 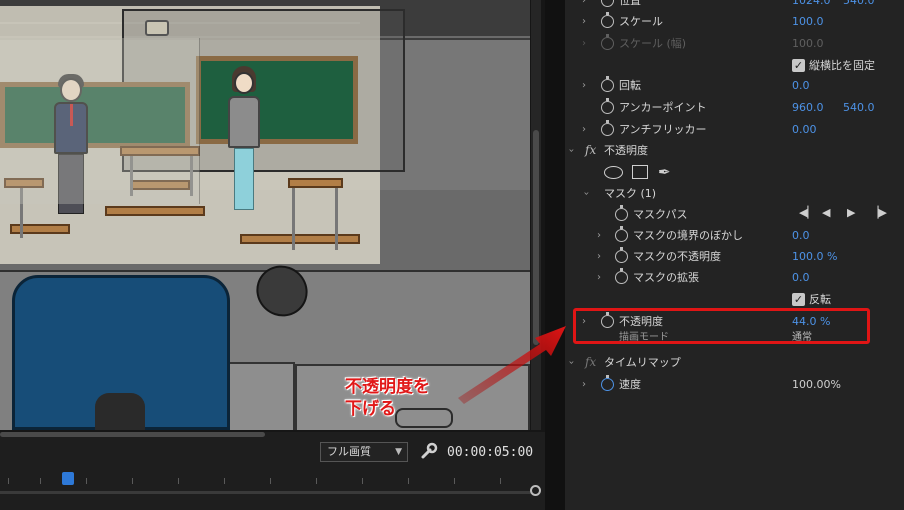 I want to click on property-label: スケール, so click(x=641, y=21).